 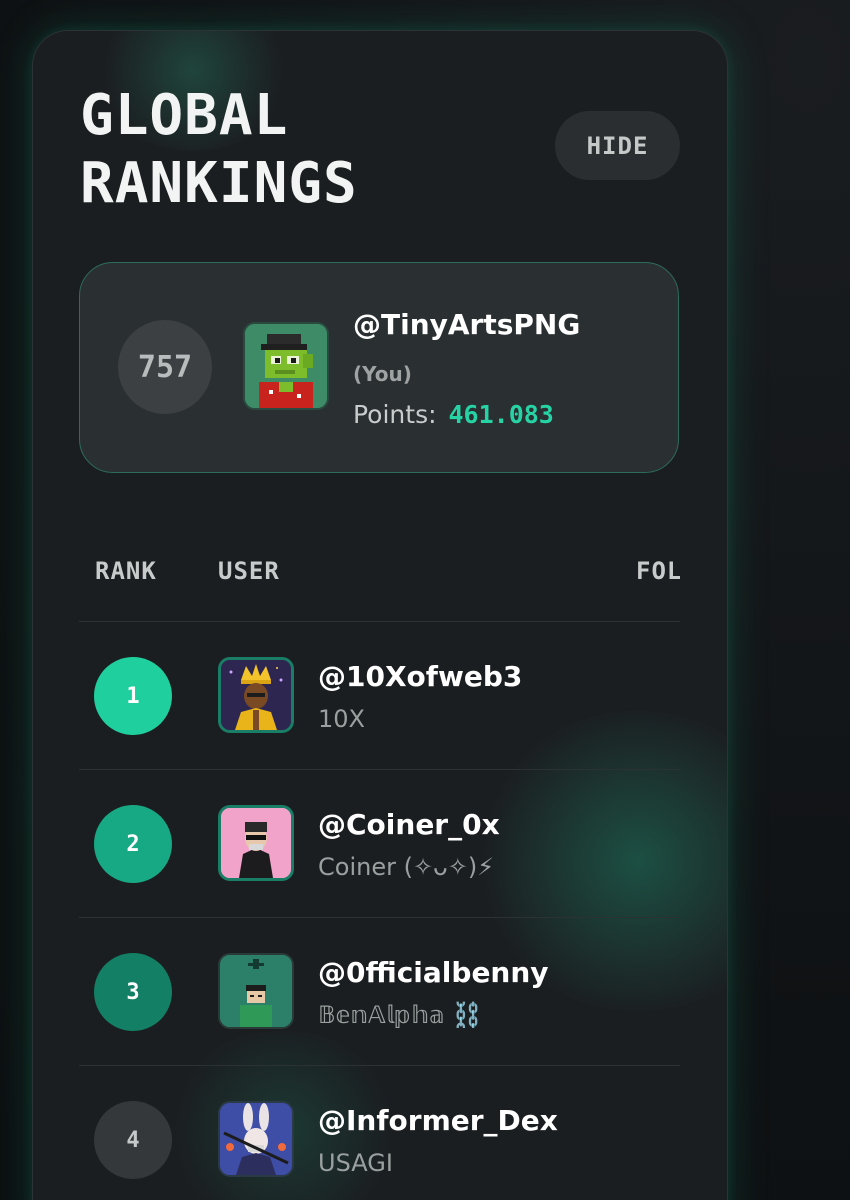 I want to click on masked-hoodie-avatar-icon, so click(x=256, y=843).